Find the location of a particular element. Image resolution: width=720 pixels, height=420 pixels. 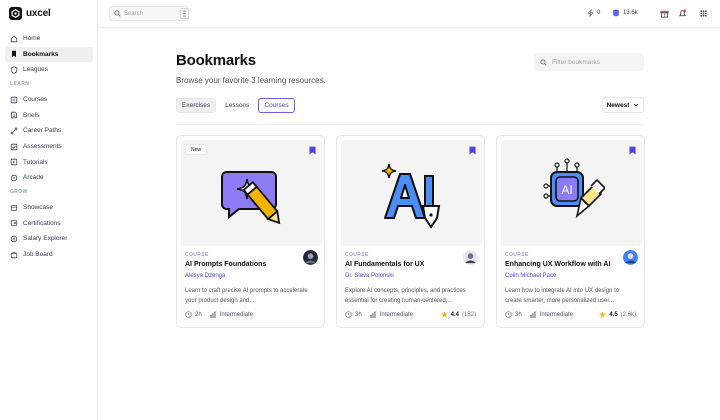

rating-value: 4.4 is located at coordinates (454, 314).